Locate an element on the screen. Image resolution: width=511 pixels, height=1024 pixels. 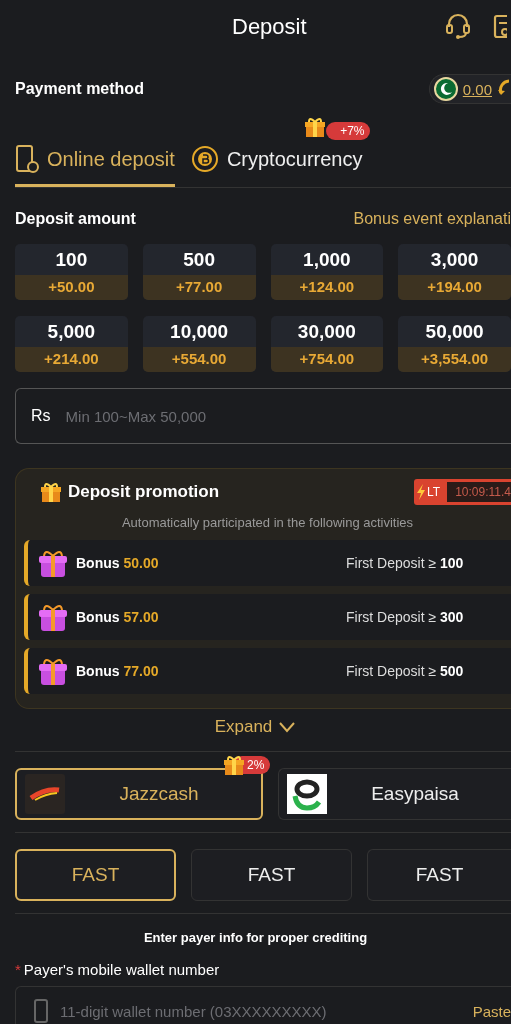
amount-option: 50,000 +3,554.00 is located at coordinates (454, 344).